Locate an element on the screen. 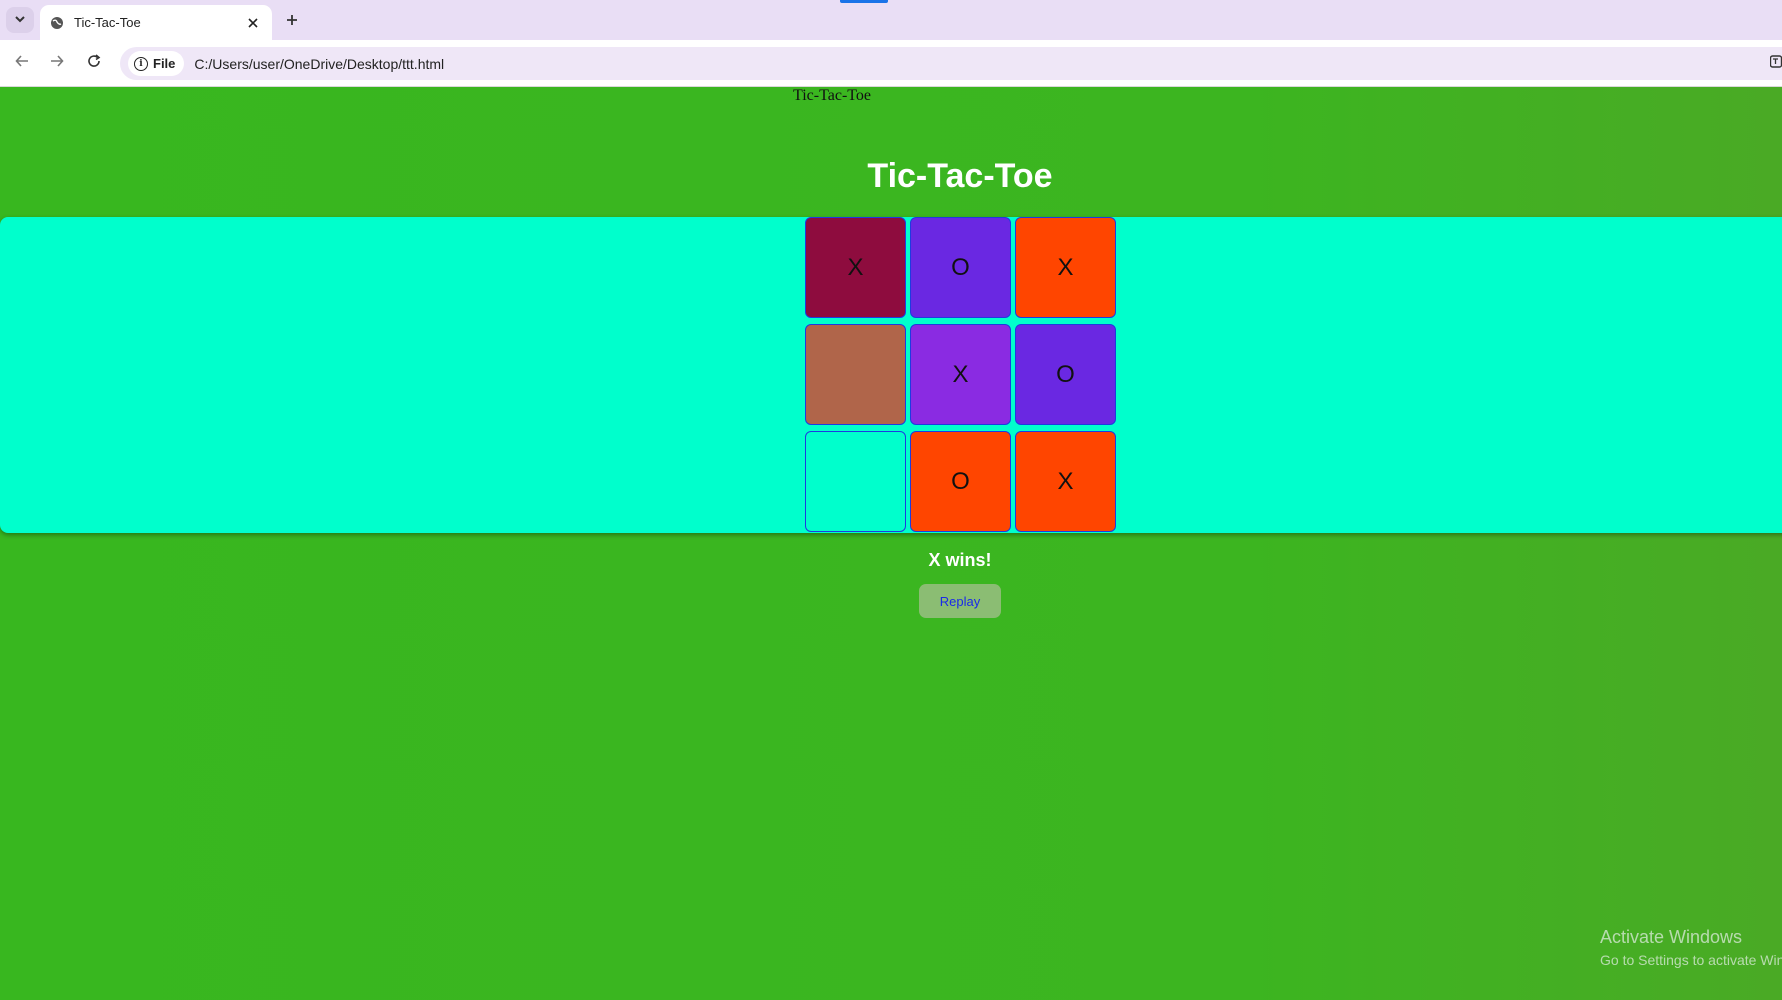 The width and height of the screenshot is (1782, 1000). close-icon is located at coordinates (253, 23).